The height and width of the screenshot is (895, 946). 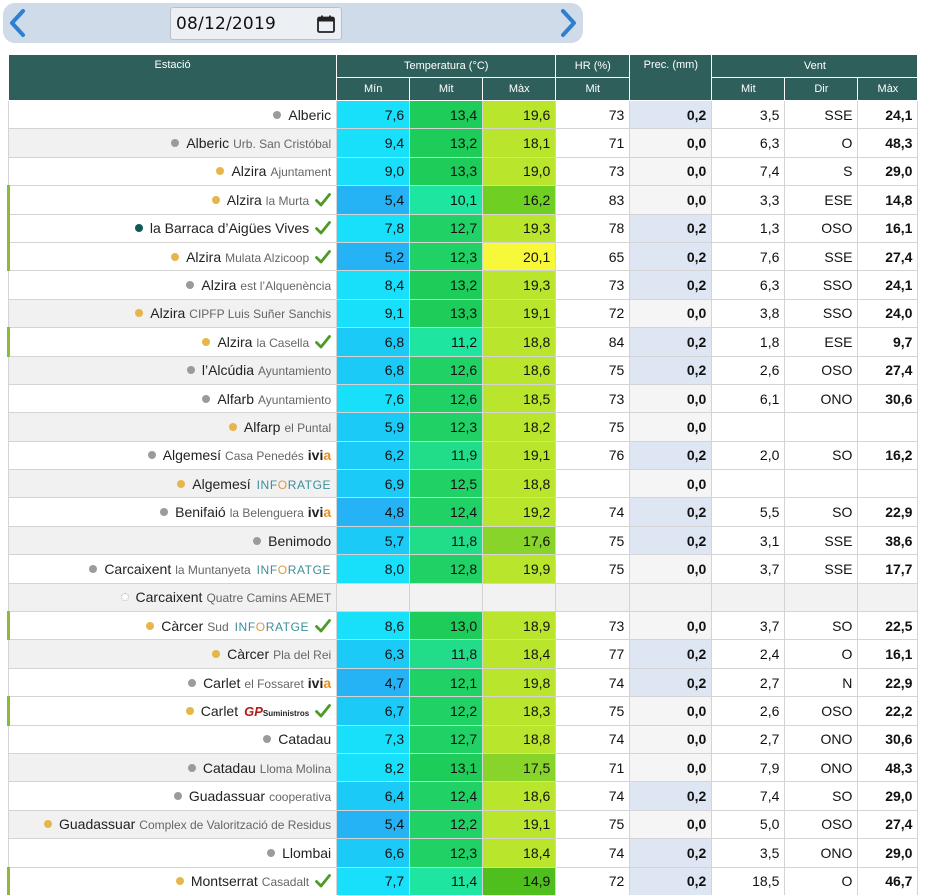 What do you see at coordinates (172, 256) in the screenshot?
I see `station-cell: Alzira Mulata Alzicoop` at bounding box center [172, 256].